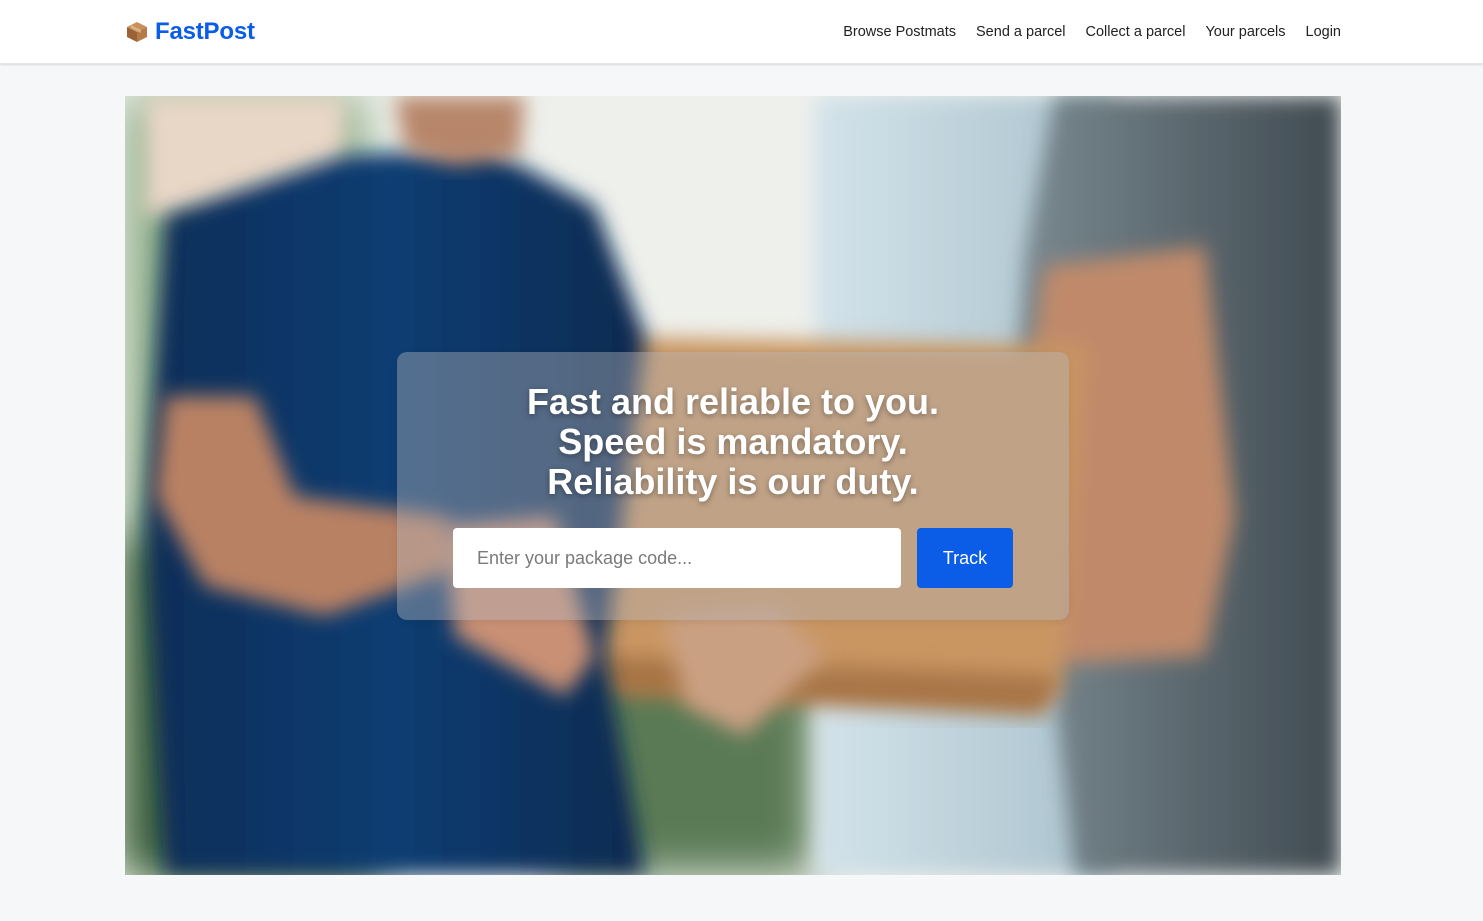  I want to click on nav-send-parcel: Send a parcel, so click(1020, 32).